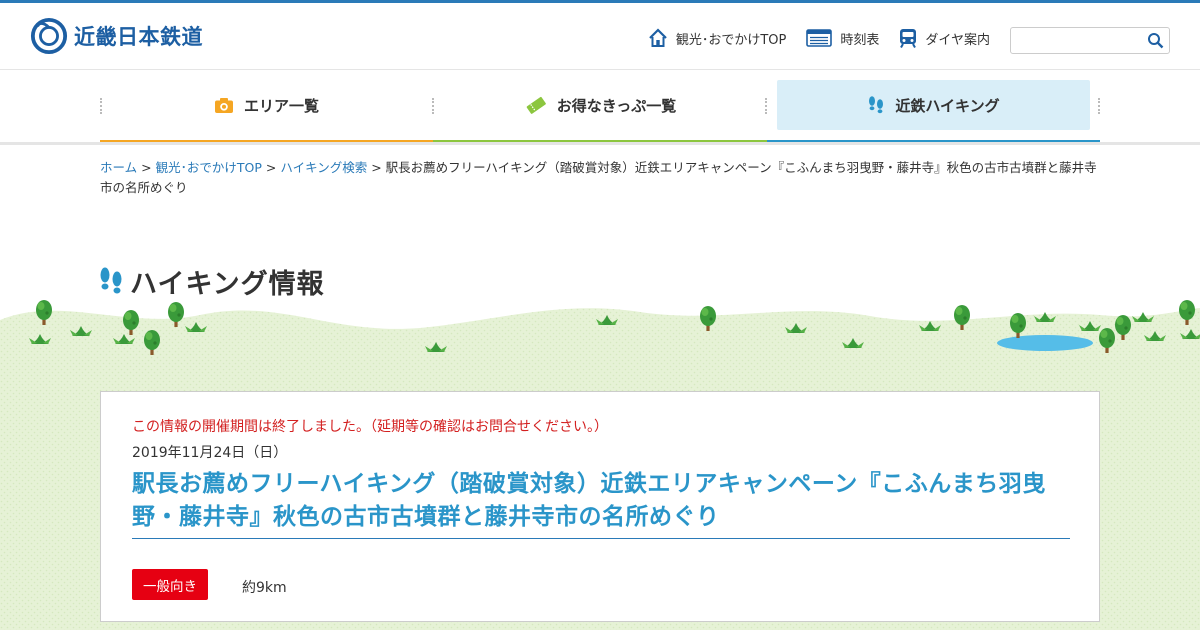  What do you see at coordinates (227, 284) in the screenshot?
I see `page-title: ハイキング情報` at bounding box center [227, 284].